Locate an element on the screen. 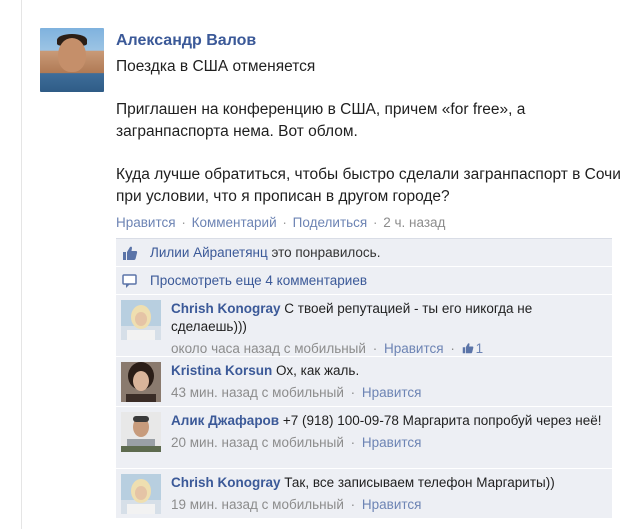  comment-like-count: 1 is located at coordinates (473, 348).